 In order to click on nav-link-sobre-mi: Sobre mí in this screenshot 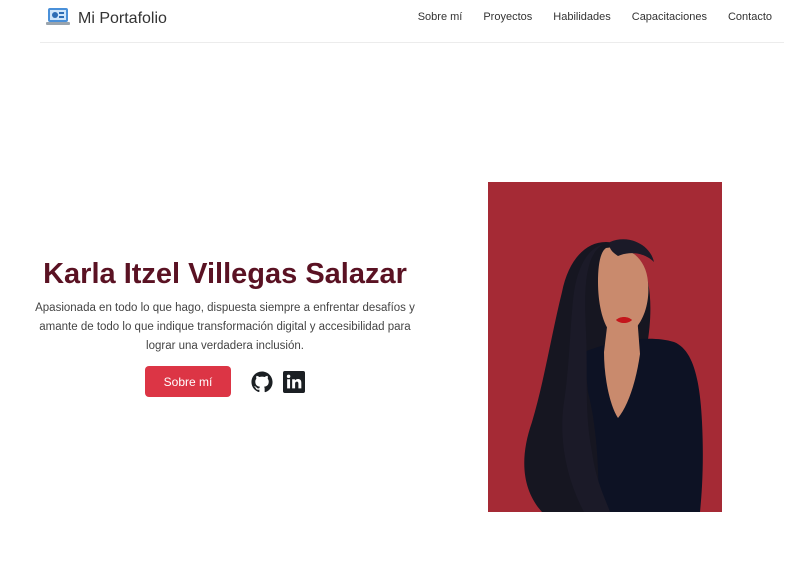, I will do `click(440, 17)`.